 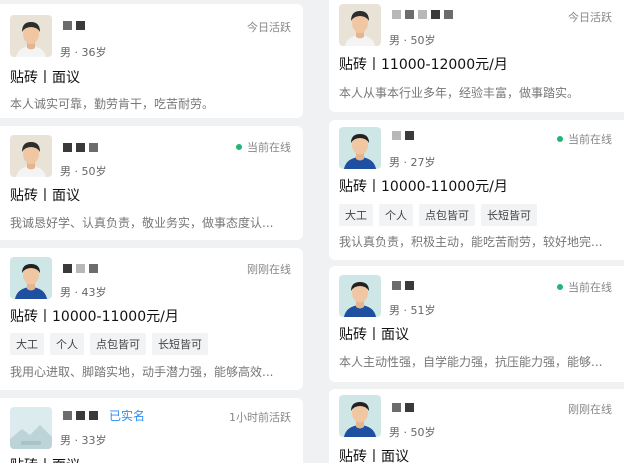 What do you see at coordinates (151, 430) in the screenshot?
I see `worker-card: 已实名 1小时前活跃 男 · 33岁 贴砖丨面议` at bounding box center [151, 430].